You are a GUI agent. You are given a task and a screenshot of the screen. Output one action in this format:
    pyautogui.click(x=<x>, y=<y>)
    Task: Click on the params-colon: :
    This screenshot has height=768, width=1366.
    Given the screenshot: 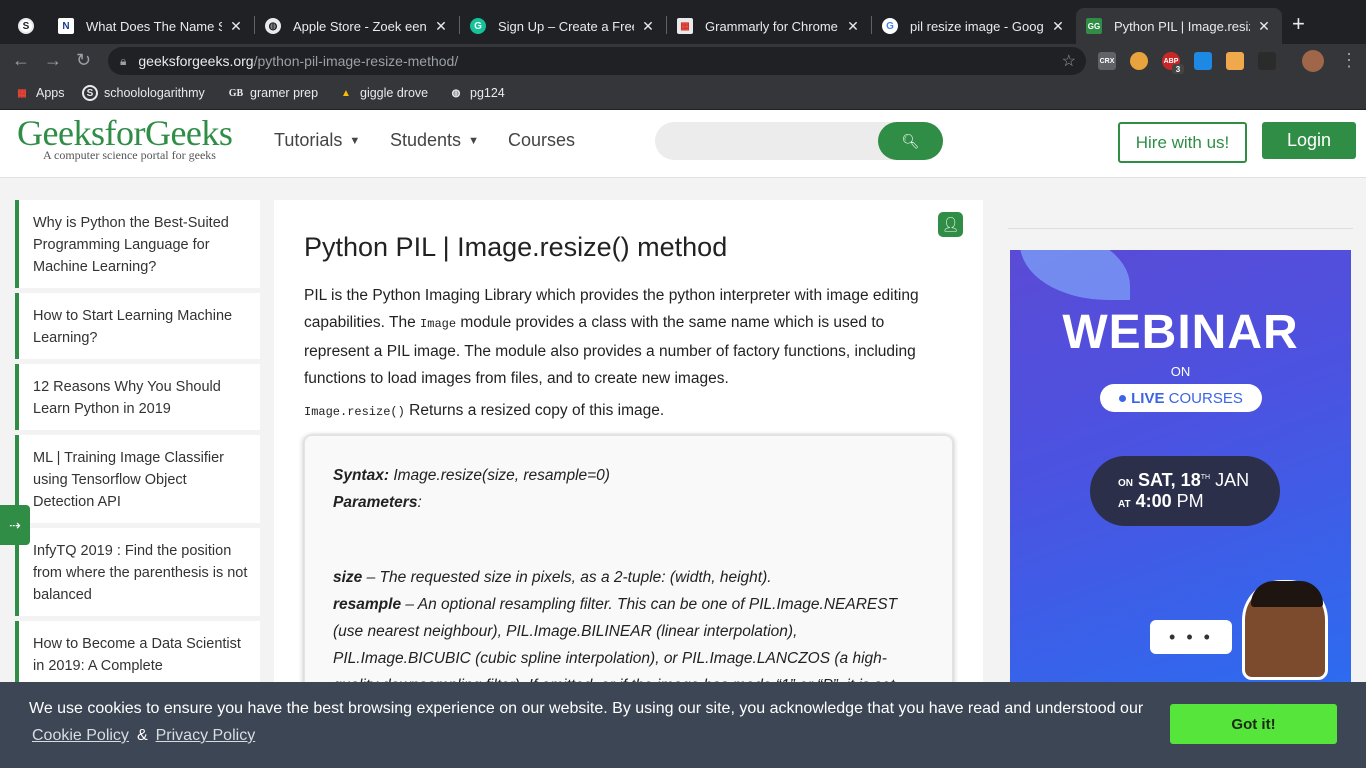 What is the action you would take?
    pyautogui.click(x=419, y=502)
    